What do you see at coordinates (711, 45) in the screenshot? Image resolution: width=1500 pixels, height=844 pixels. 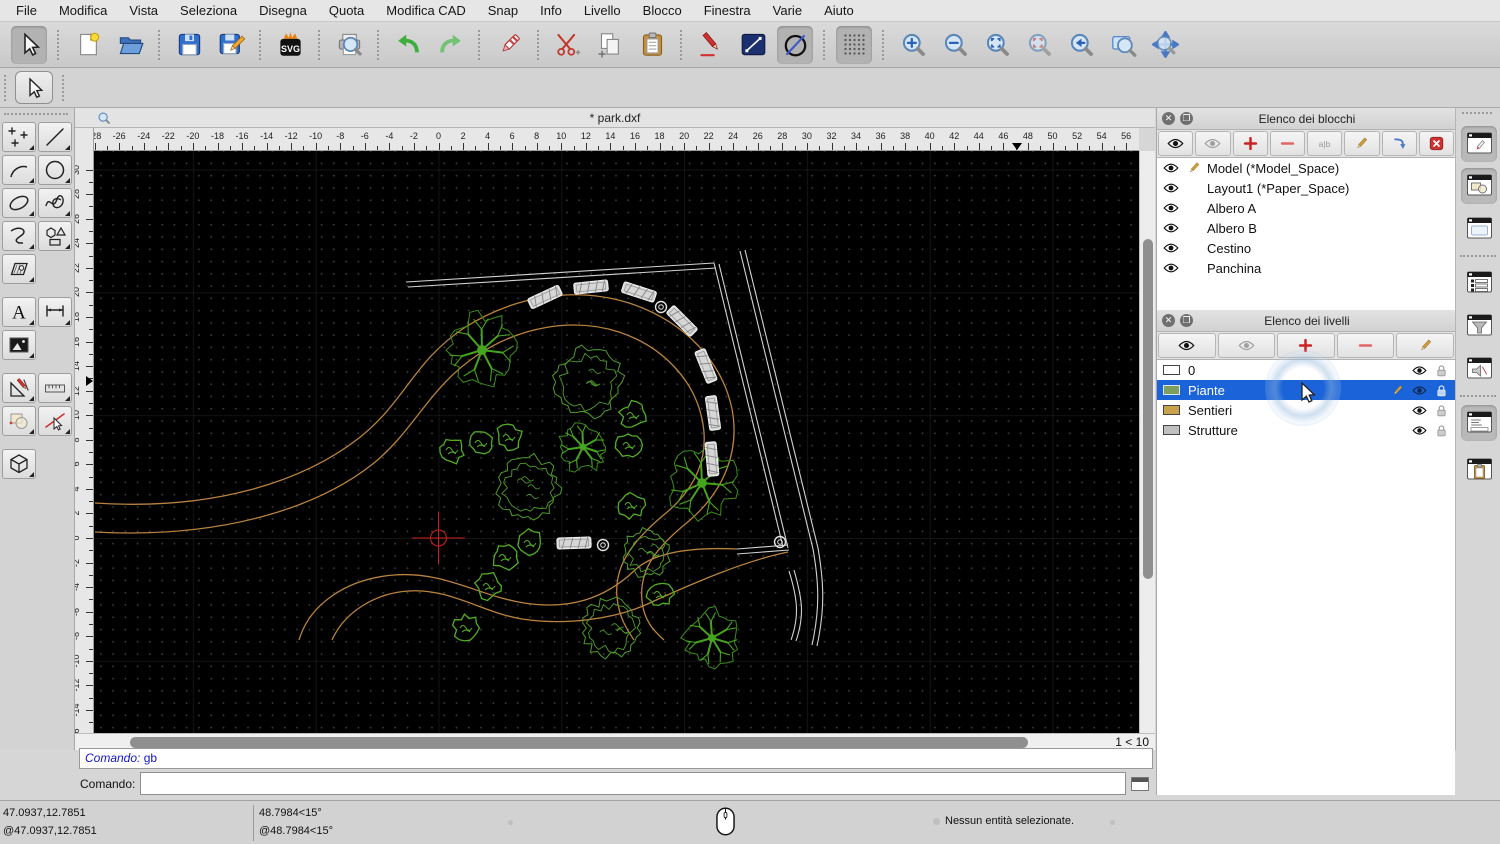 I see `draw-pencil-button` at bounding box center [711, 45].